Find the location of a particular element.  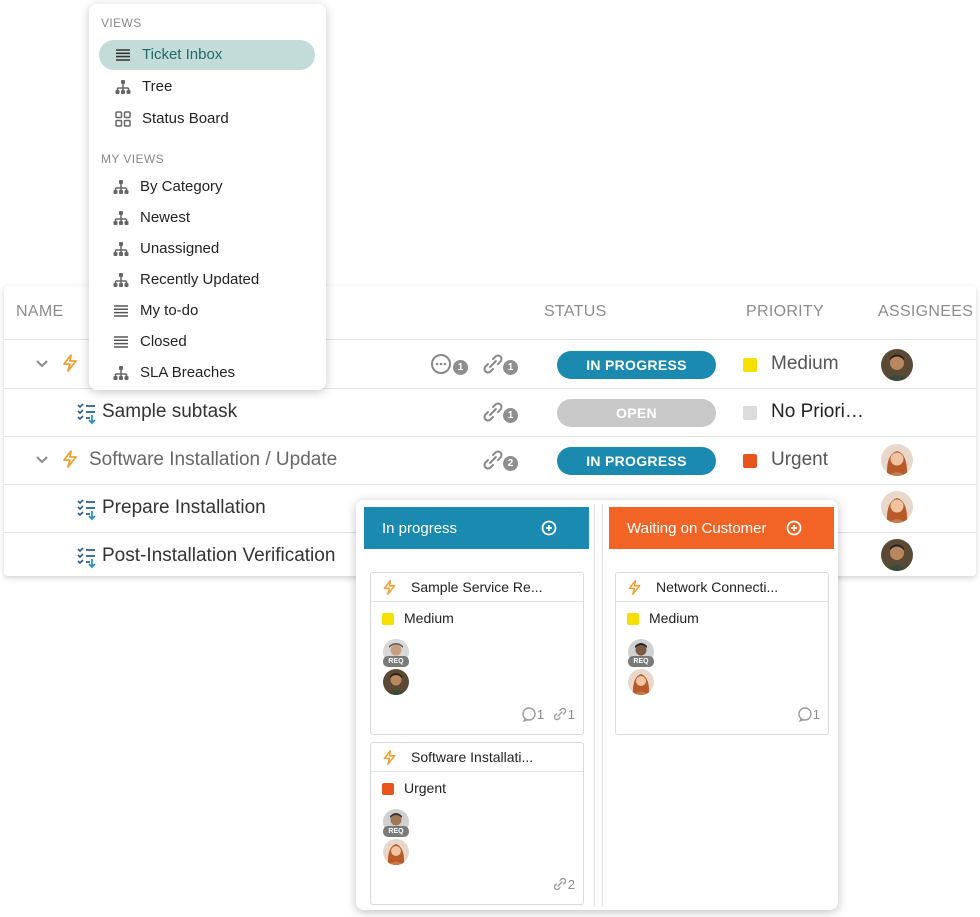

card-meta: 2 is located at coordinates (563, 884).